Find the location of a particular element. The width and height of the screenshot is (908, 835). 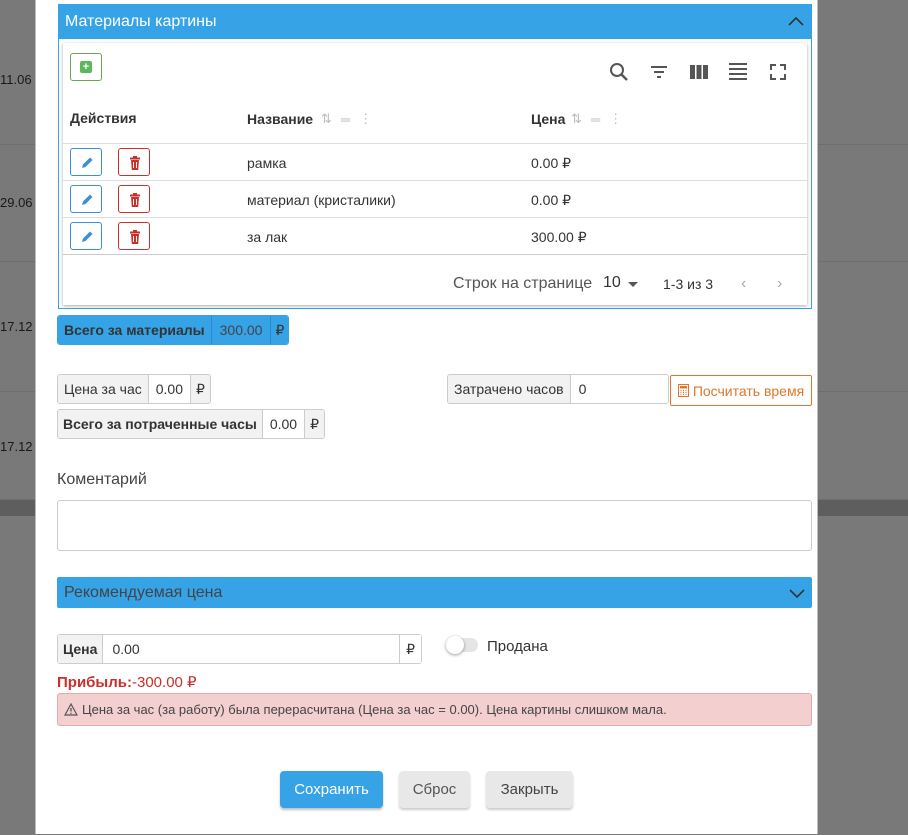

page-range: 1-3 из 3 is located at coordinates (688, 284).